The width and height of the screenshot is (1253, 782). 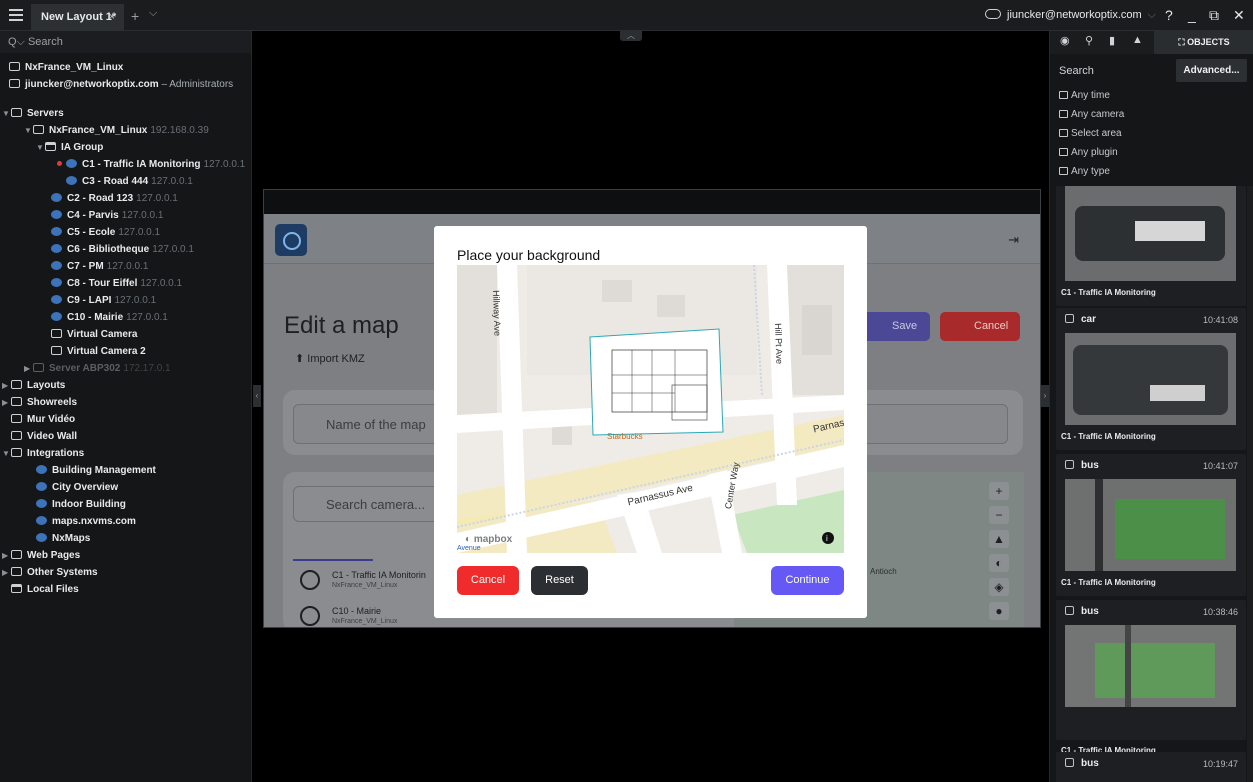 I want to click on object-result-card: bus 10:38:46 C1 - Traffic IA Monitoring, so click(x=1151, y=677).